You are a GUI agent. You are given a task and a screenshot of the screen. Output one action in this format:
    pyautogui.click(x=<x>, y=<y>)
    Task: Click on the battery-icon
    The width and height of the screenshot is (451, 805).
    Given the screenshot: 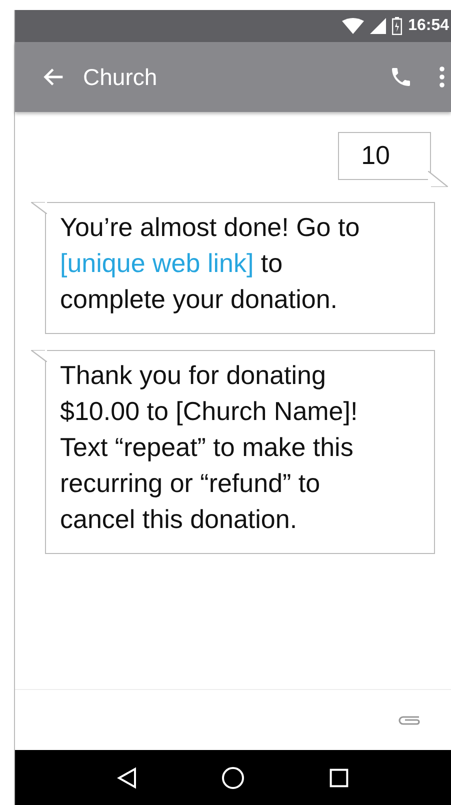 What is the action you would take?
    pyautogui.click(x=397, y=26)
    